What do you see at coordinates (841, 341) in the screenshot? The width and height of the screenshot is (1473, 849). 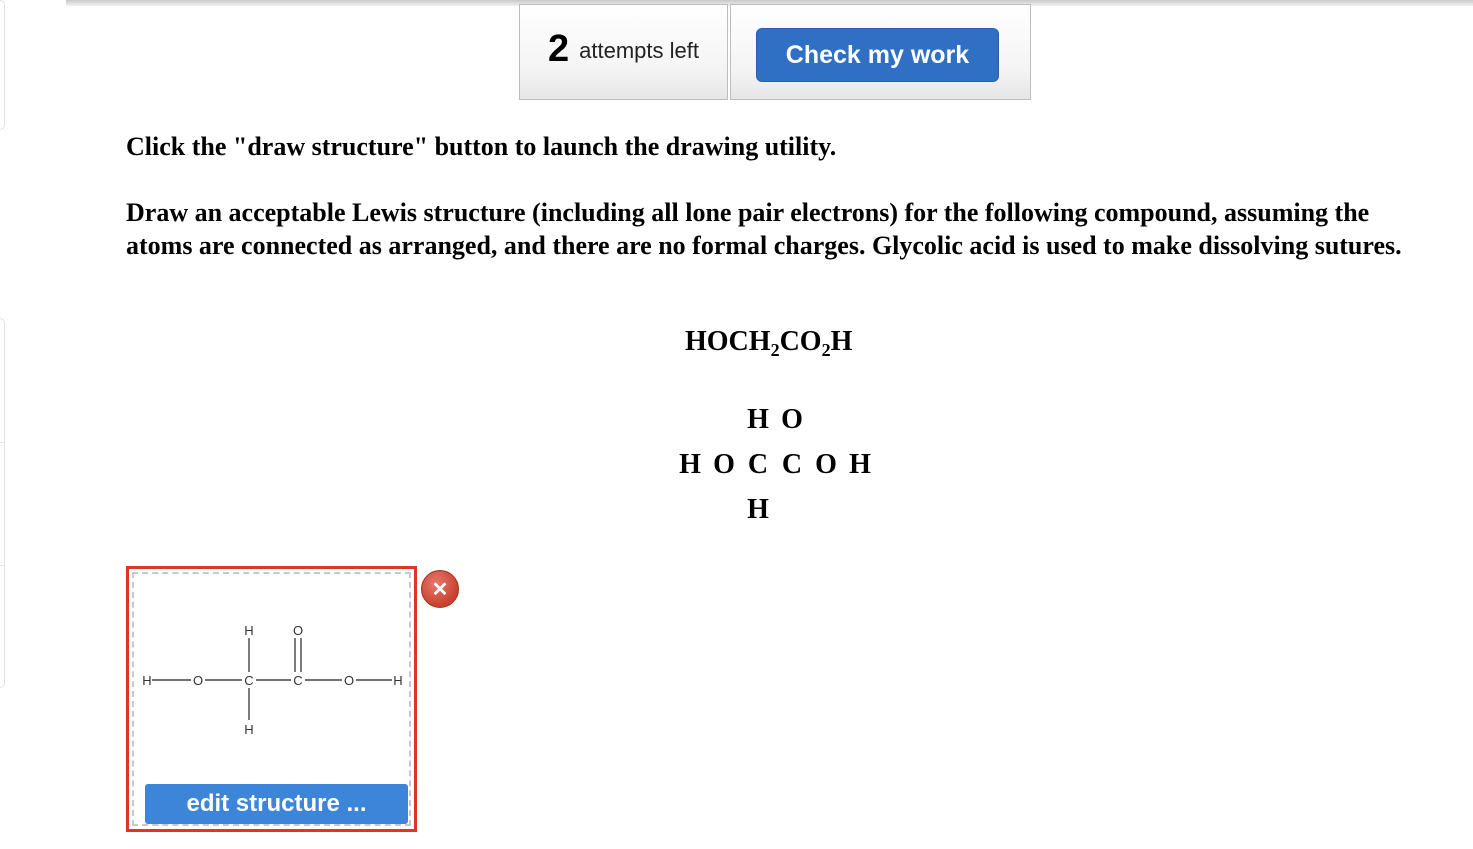 I see `formula-part: H` at bounding box center [841, 341].